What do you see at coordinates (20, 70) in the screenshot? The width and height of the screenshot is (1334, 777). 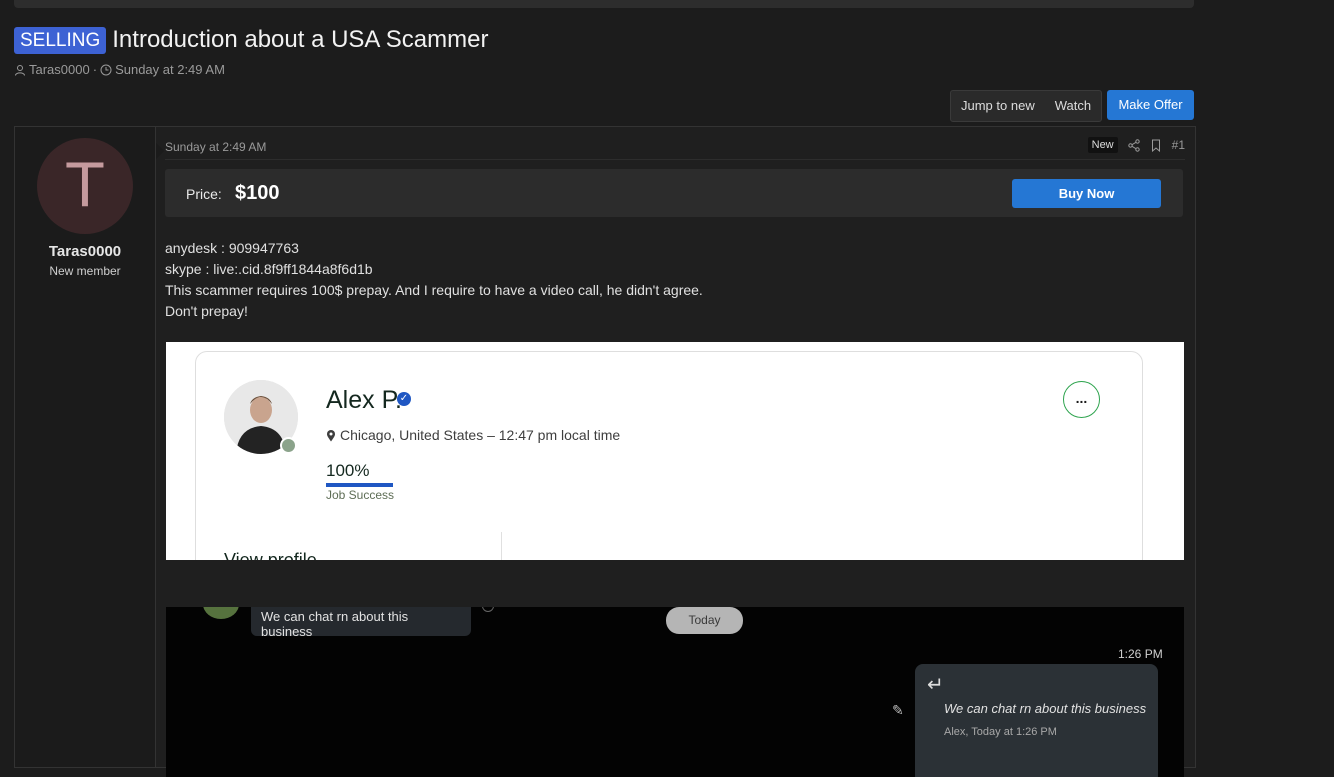 I see `user-icon` at bounding box center [20, 70].